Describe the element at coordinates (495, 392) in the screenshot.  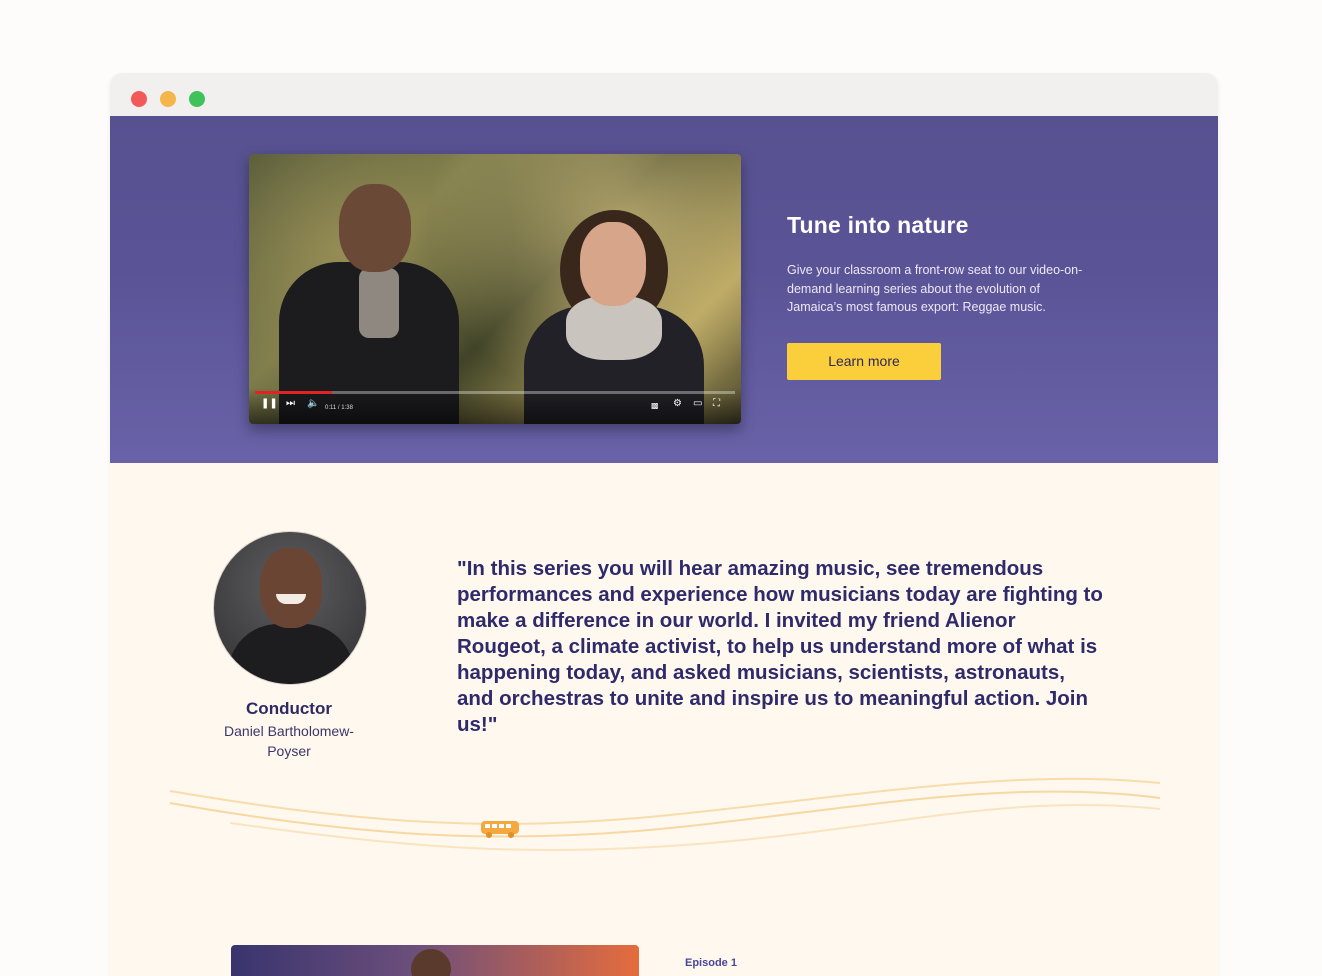
I see `video-progress-bar` at that location.